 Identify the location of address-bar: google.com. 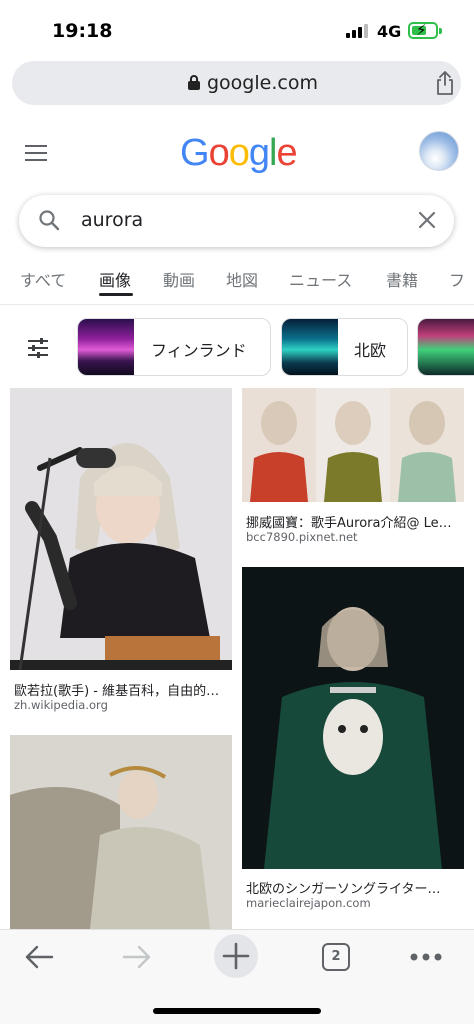
(236, 83).